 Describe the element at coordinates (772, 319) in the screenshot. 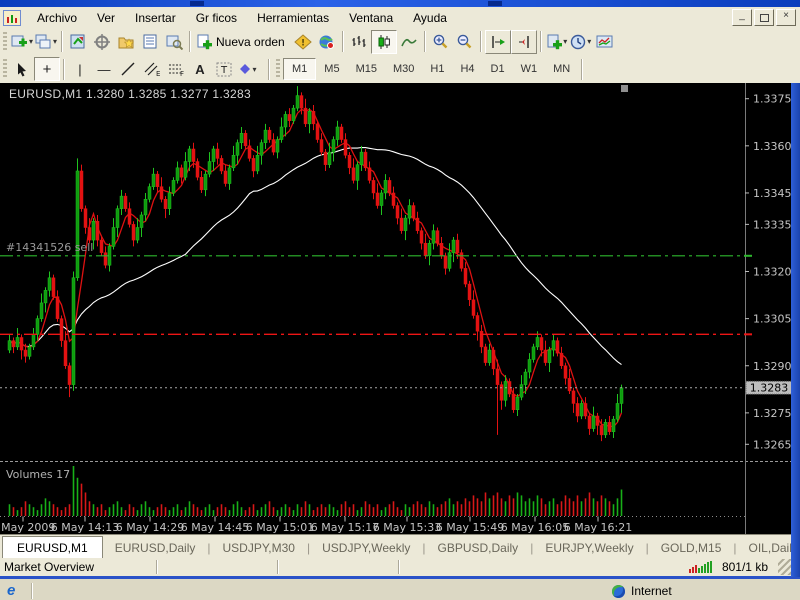

I see `price-axis-label: 1.3305` at that location.